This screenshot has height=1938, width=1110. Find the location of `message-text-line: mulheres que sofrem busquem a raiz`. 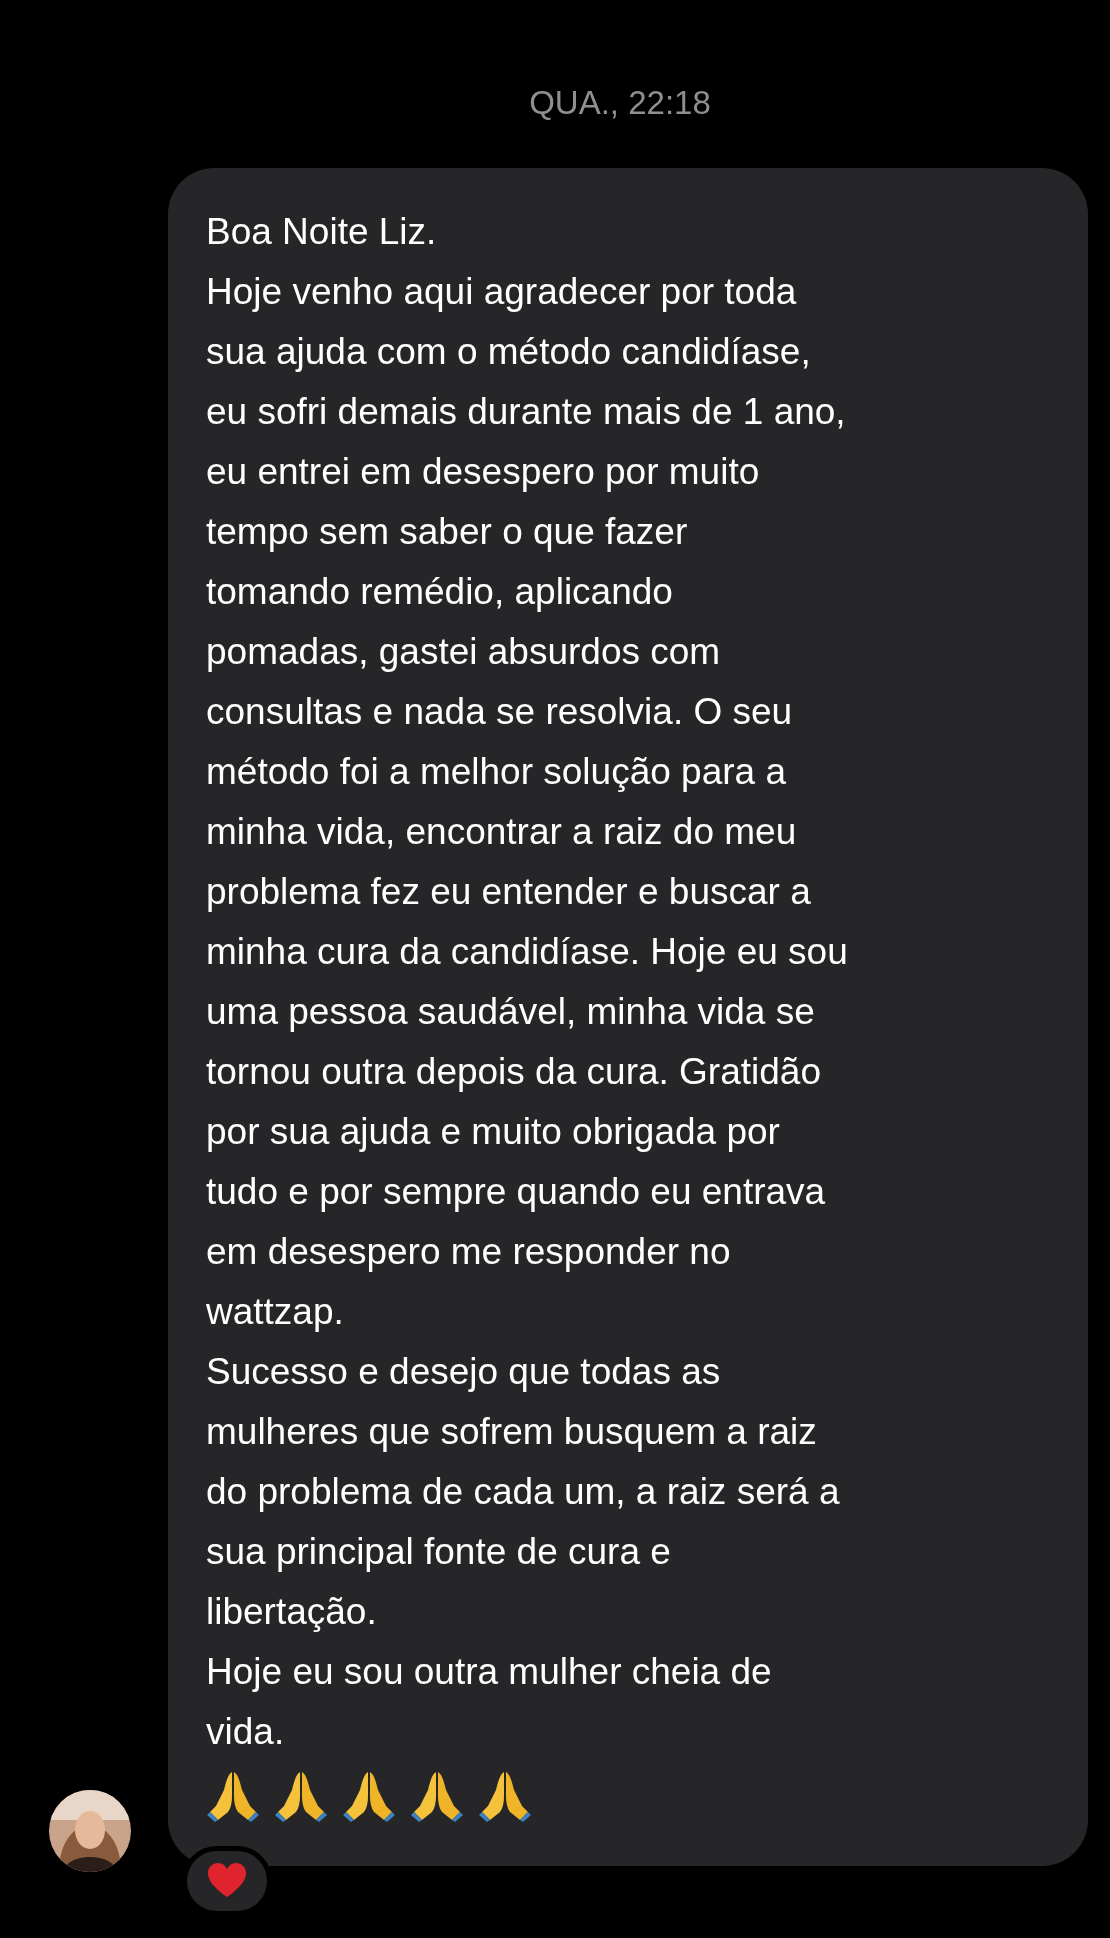

message-text-line: mulheres que sofrem busquem a raiz is located at coordinates (512, 1432).